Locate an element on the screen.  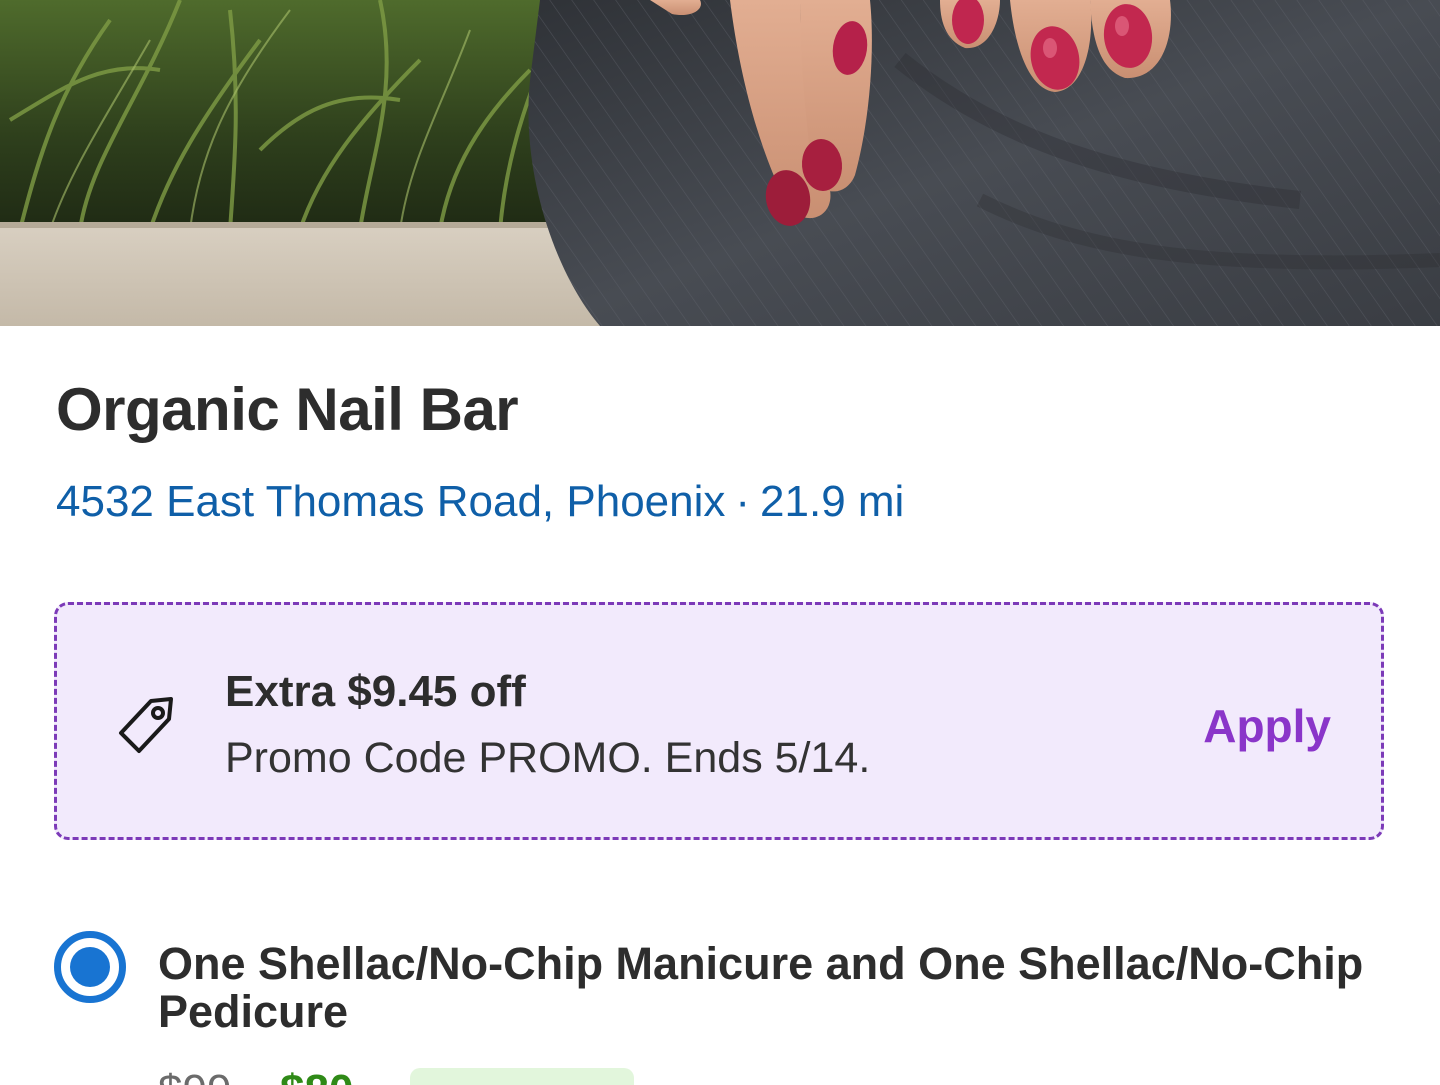
apply-promo-button: Apply is located at coordinates (1267, 726).